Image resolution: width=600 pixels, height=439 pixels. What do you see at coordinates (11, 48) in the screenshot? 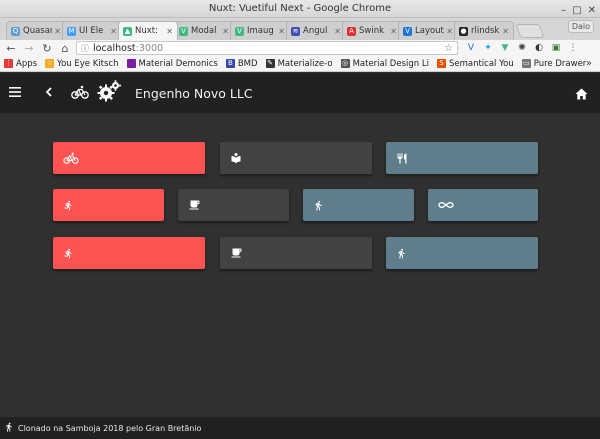
I see `back-arrow-icon: ←` at bounding box center [11, 48].